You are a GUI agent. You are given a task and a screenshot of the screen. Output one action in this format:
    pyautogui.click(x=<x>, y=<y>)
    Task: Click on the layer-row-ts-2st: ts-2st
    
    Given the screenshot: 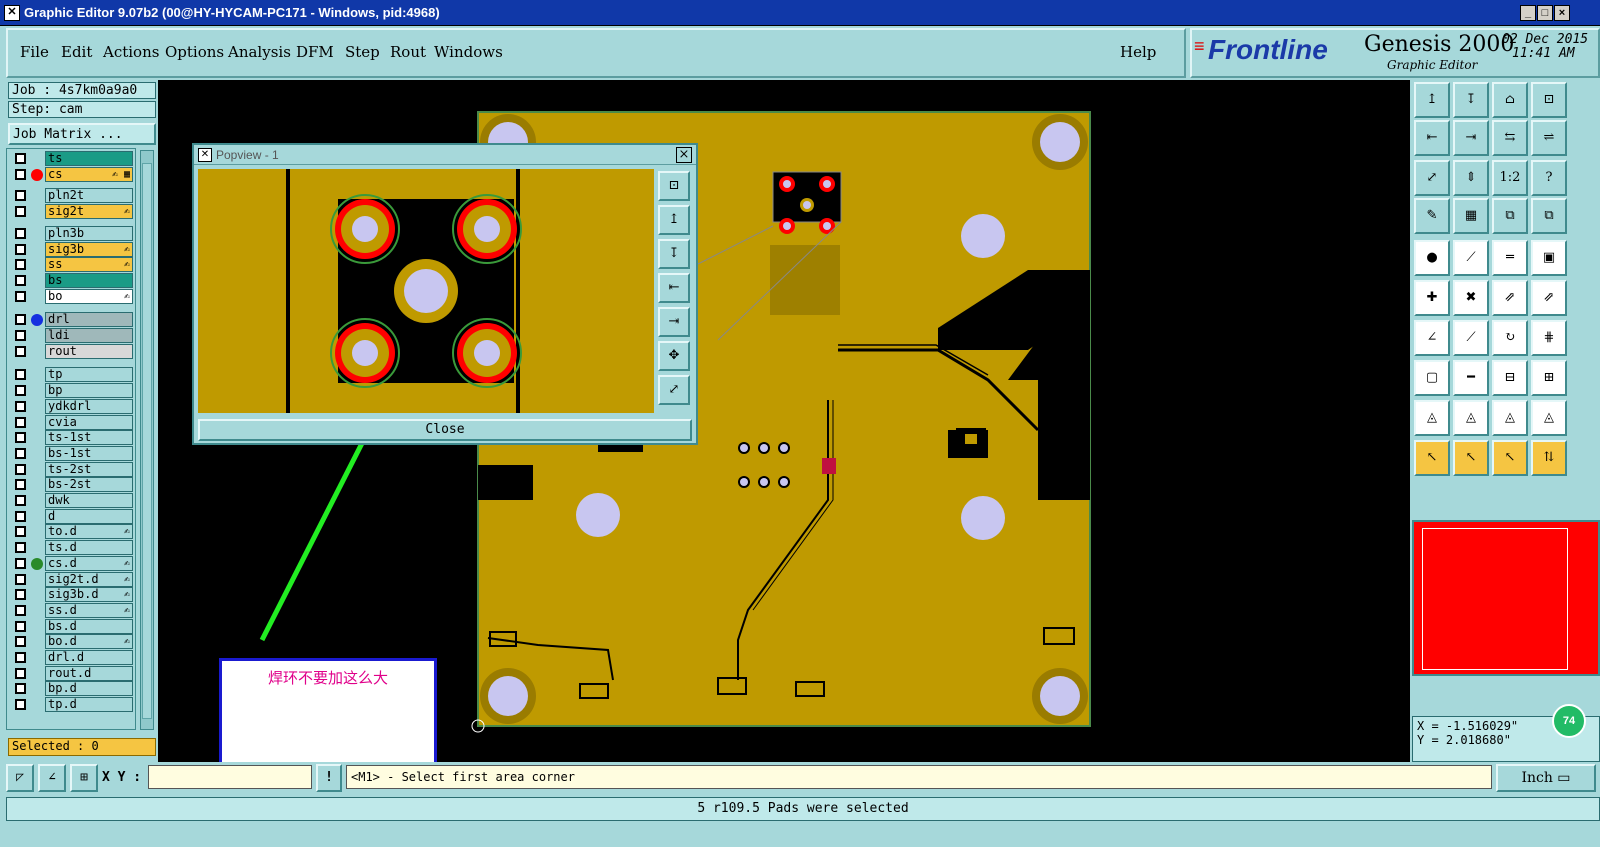 What is the action you would take?
    pyautogui.click(x=71, y=469)
    